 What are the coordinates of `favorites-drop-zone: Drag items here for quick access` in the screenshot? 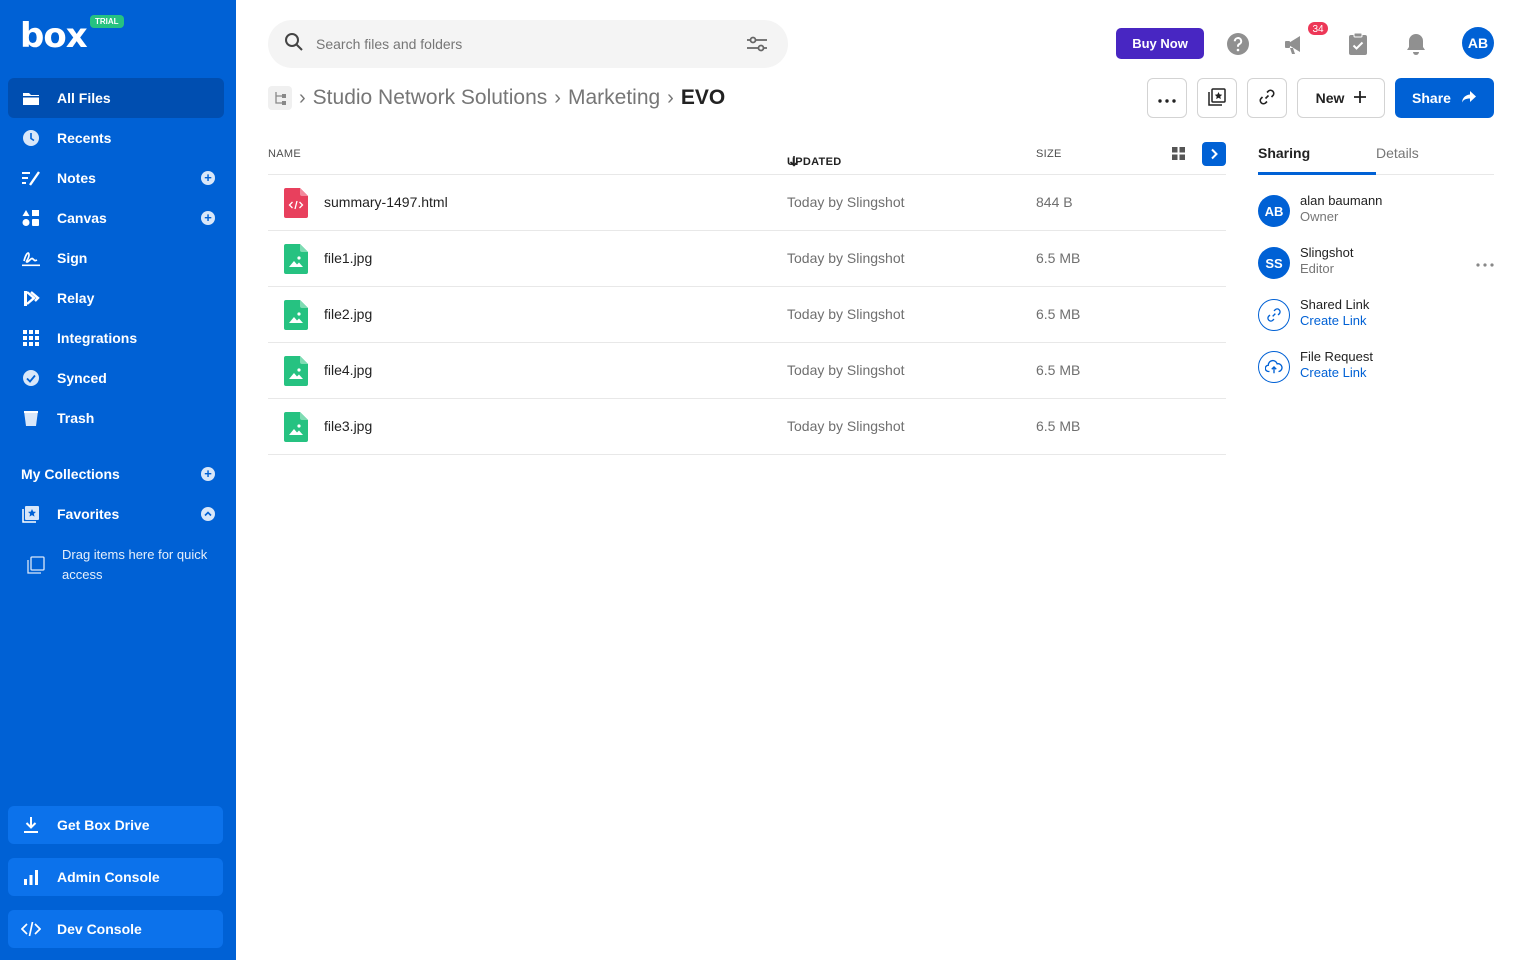 It's located at (121, 565).